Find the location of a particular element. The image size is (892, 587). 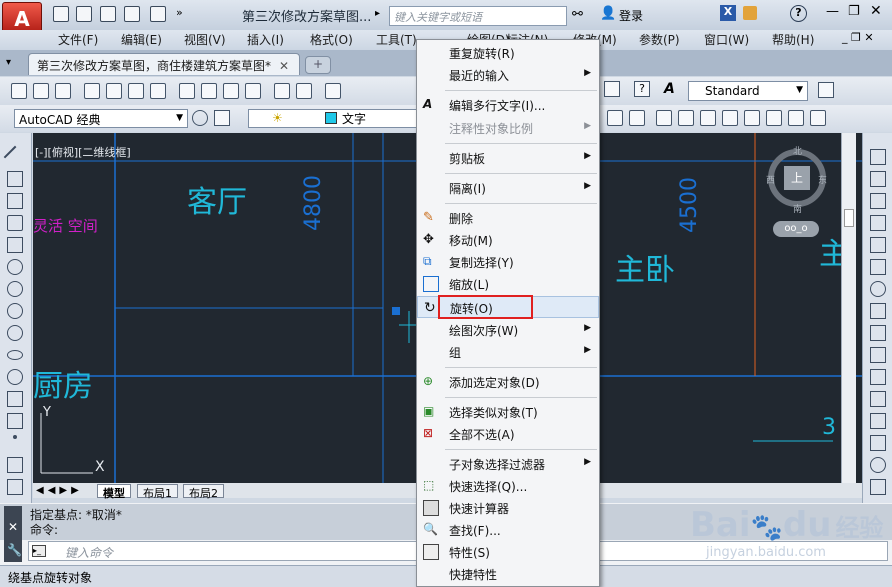

save-icon is located at coordinates (108, 14).